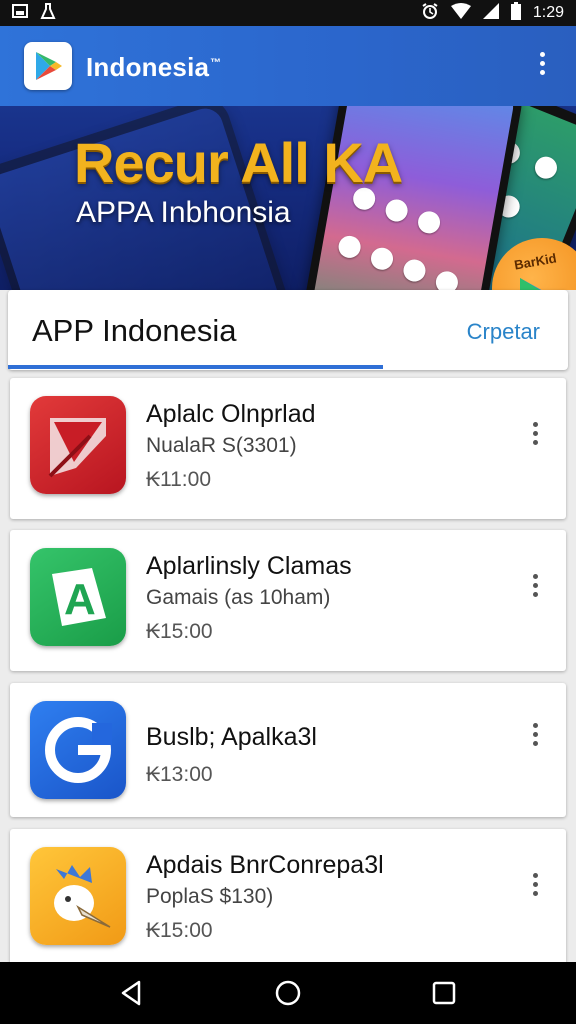 This screenshot has height=1024, width=576. Describe the element at coordinates (288, 899) in the screenshot. I see `app-card: Apdais BnrConrepa3l PoplaS $130) ₭15:00` at that location.